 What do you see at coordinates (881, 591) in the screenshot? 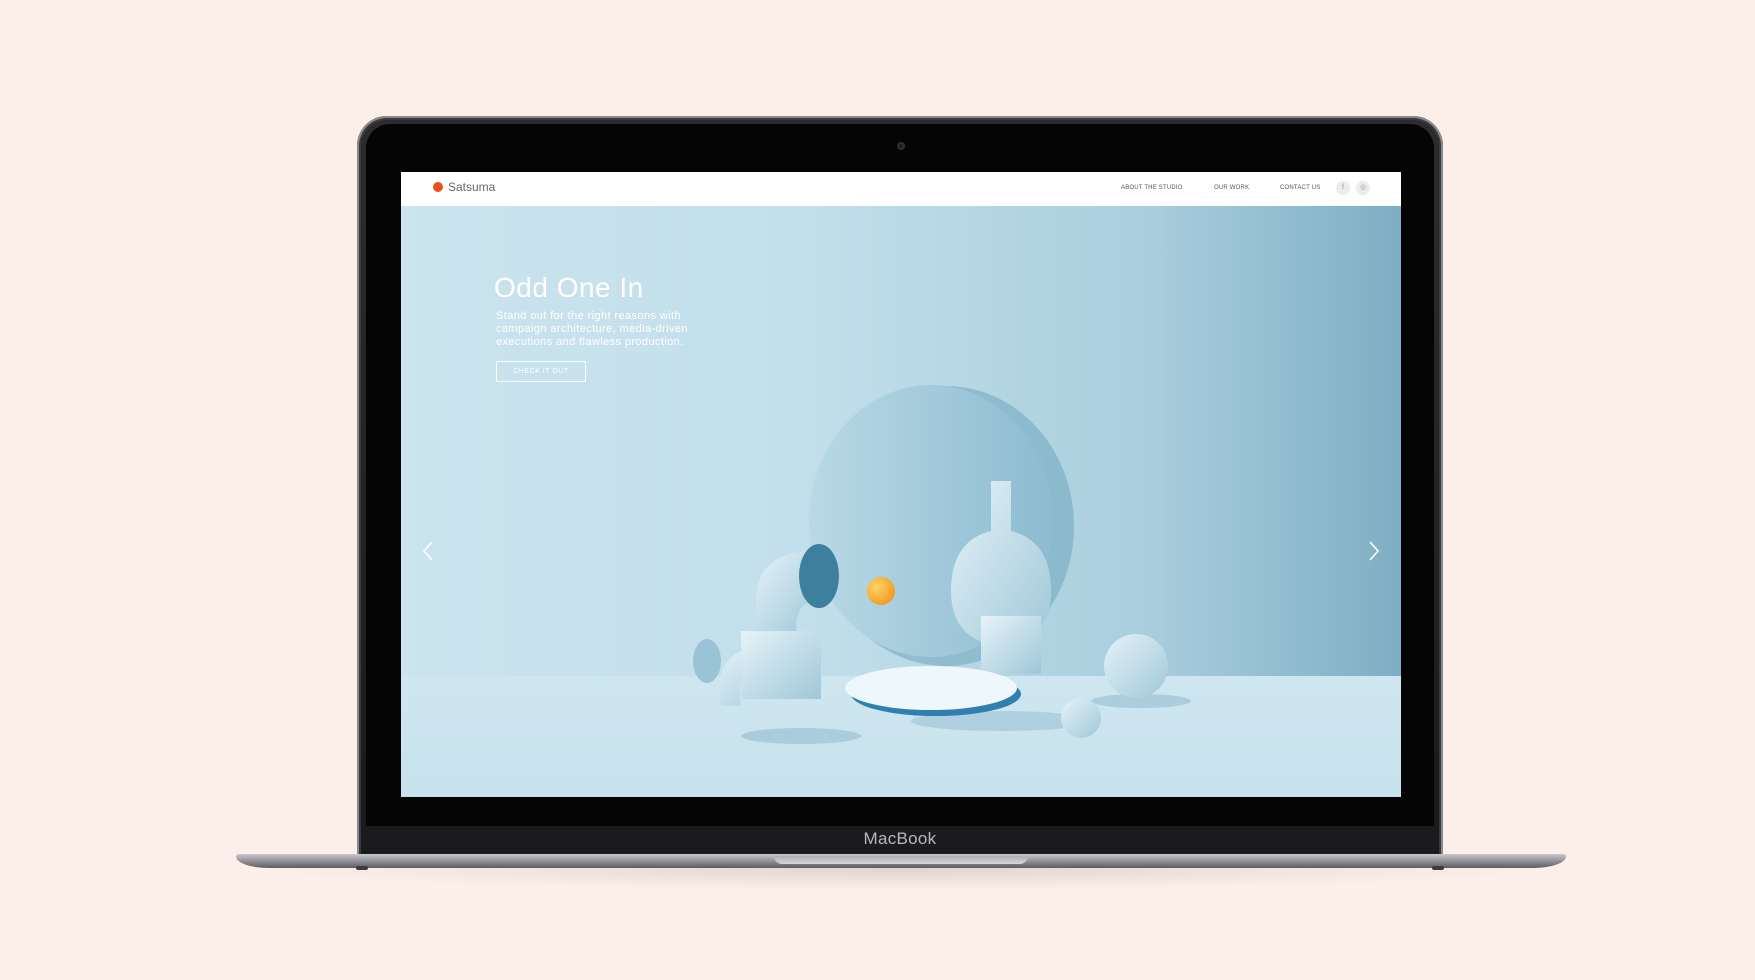
I see `orange-ball` at bounding box center [881, 591].